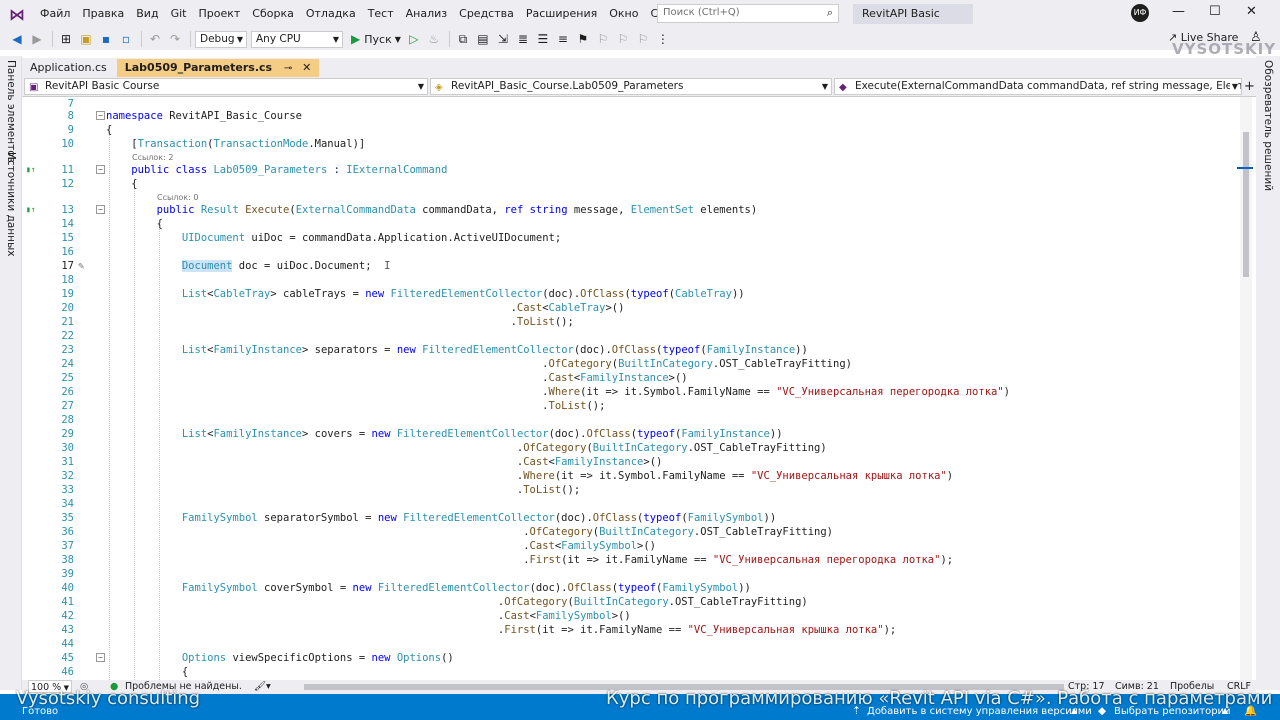  Describe the element at coordinates (67, 252) in the screenshot. I see `line-number: 16` at that location.